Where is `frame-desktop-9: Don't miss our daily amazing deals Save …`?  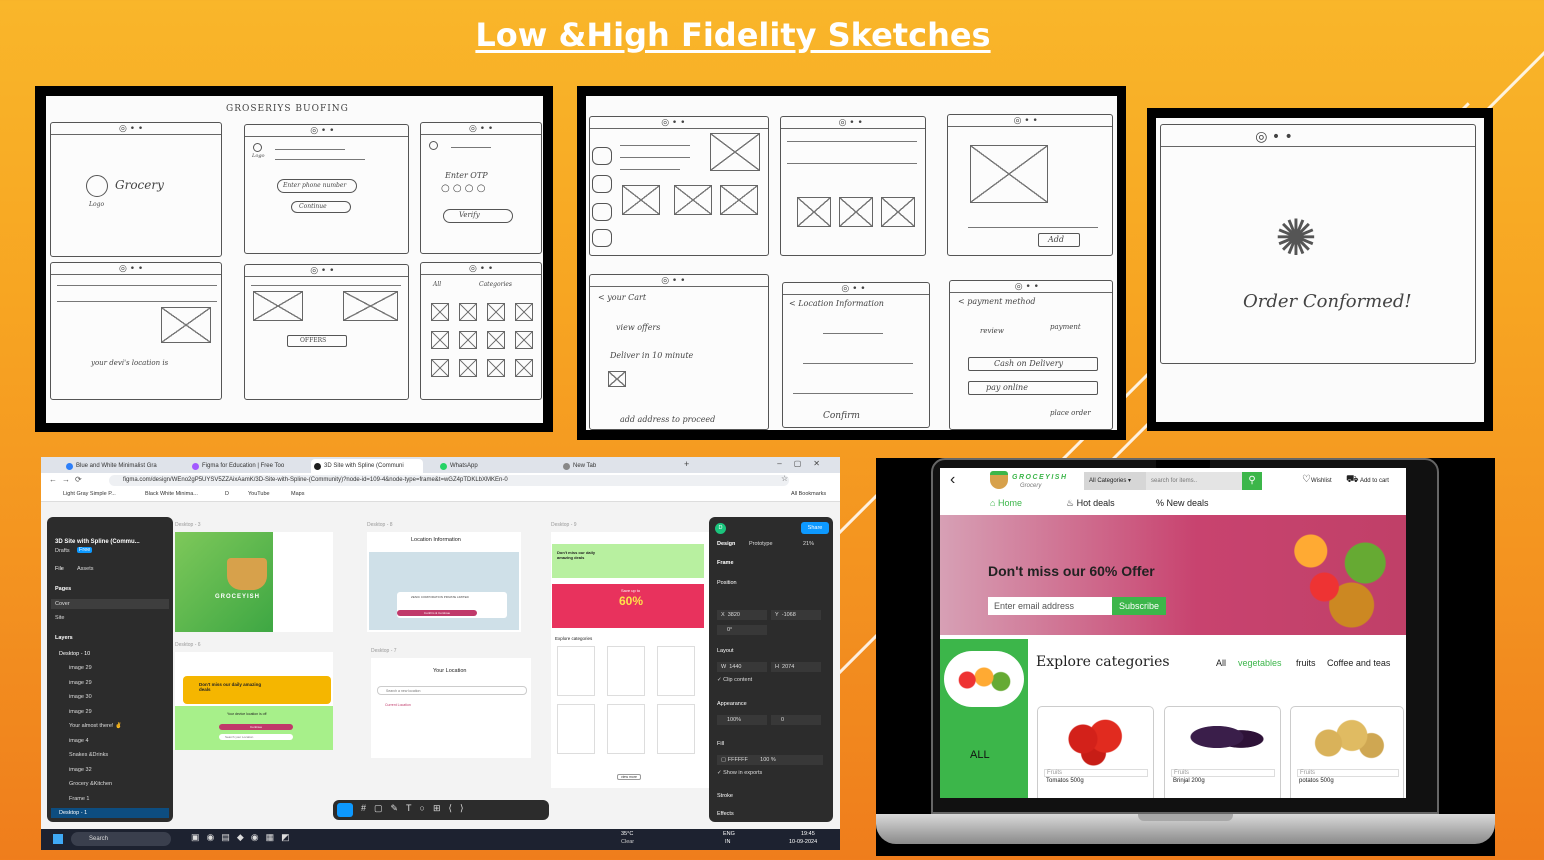 frame-desktop-9: Don't miss our daily amazing deals Save … is located at coordinates (630, 660).